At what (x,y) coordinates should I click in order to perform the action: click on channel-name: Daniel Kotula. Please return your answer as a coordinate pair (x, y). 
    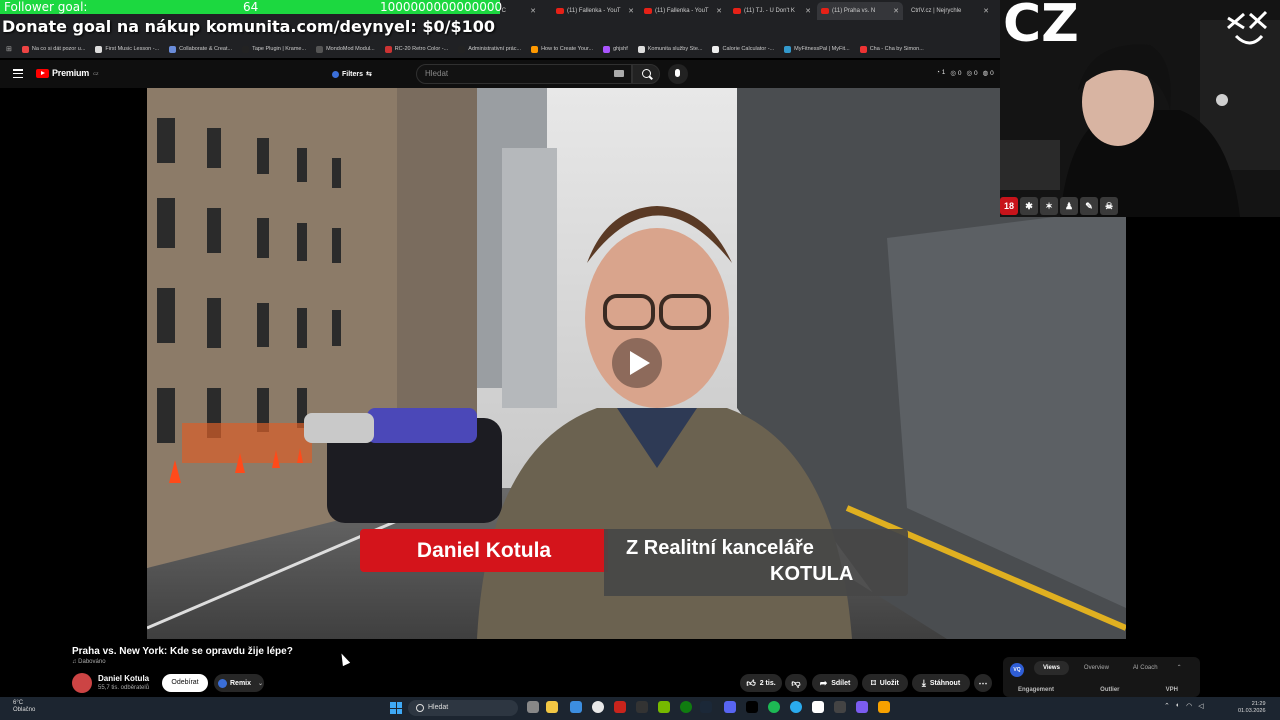
    Looking at the image, I should click on (123, 678).